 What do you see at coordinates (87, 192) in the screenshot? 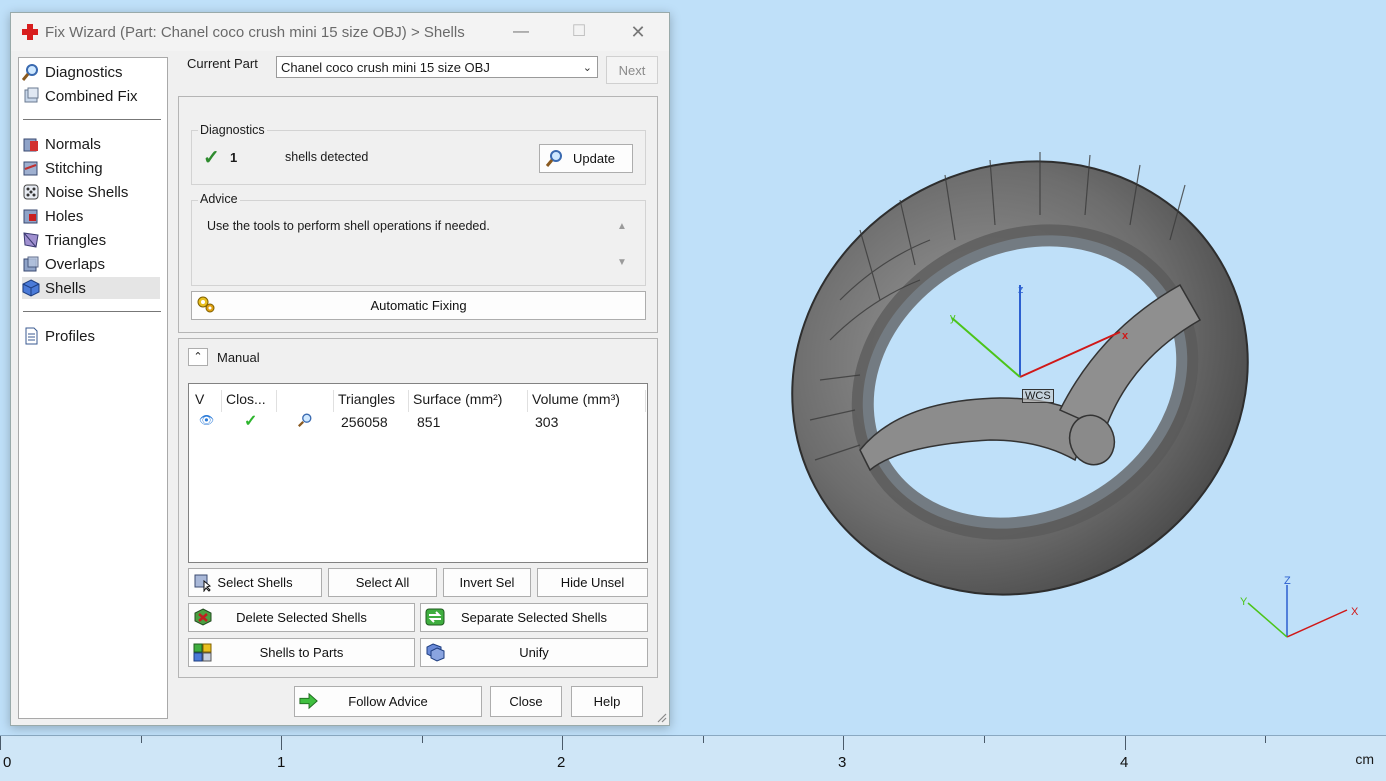
I see `nav-label: Noise Shells` at bounding box center [87, 192].